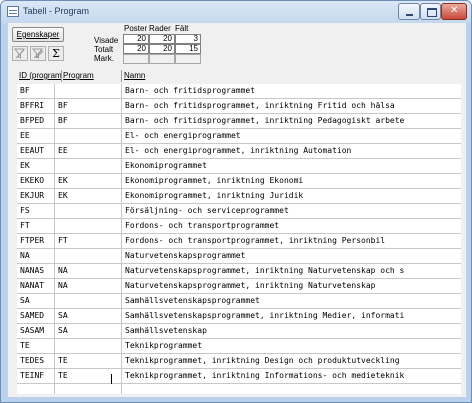 The height and width of the screenshot is (403, 472). I want to click on cell-id: TE, so click(35, 346).